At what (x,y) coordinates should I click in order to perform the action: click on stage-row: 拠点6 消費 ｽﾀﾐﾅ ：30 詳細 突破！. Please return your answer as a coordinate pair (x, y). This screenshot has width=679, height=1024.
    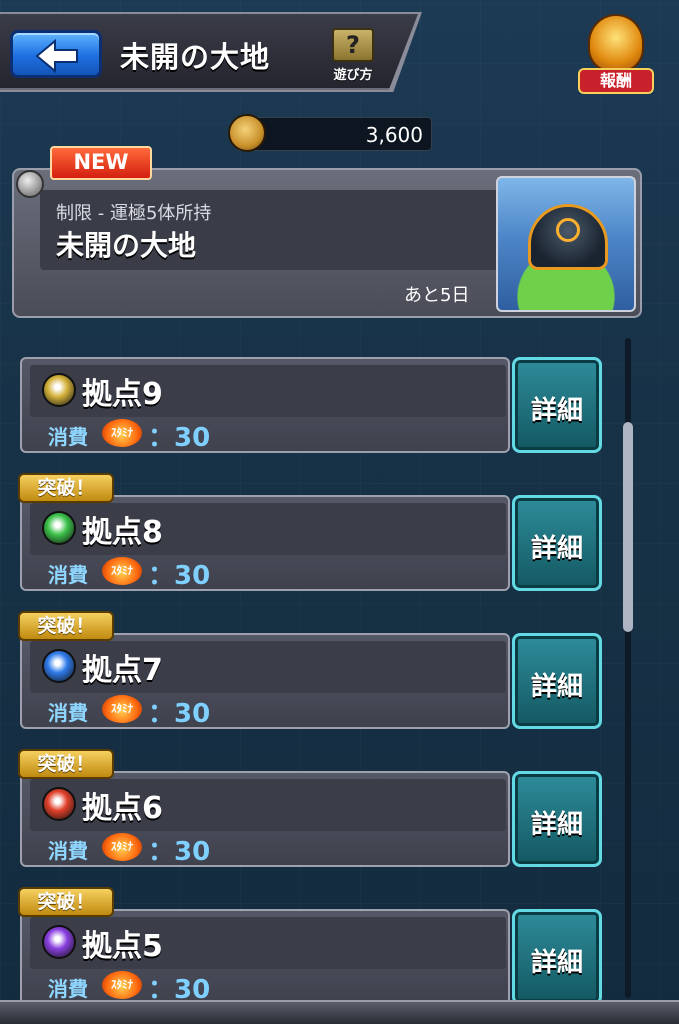
    Looking at the image, I should click on (310, 808).